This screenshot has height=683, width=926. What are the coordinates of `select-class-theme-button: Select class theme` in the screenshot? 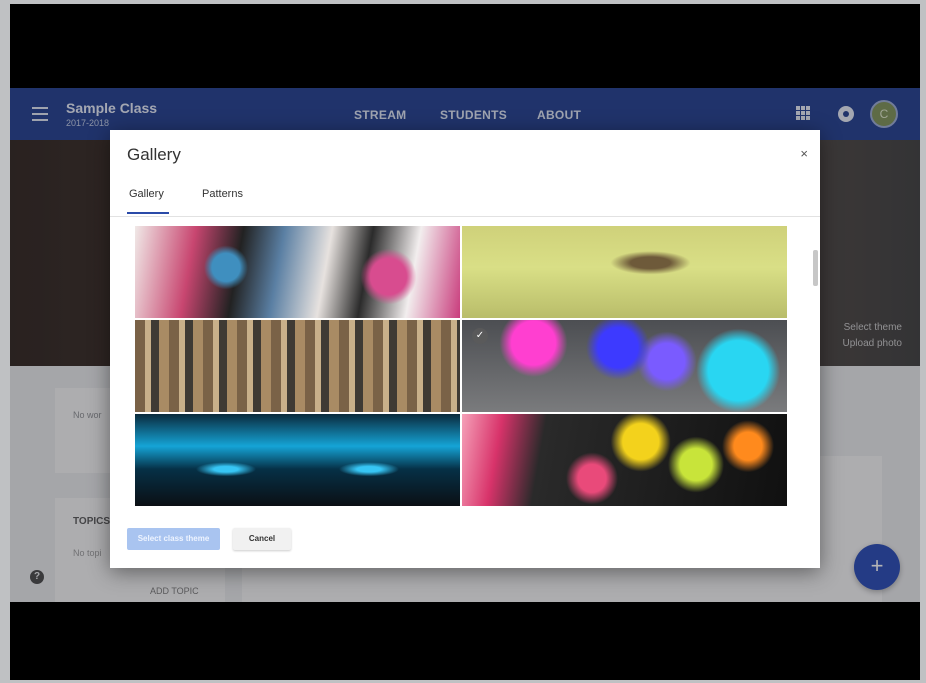 It's located at (173, 539).